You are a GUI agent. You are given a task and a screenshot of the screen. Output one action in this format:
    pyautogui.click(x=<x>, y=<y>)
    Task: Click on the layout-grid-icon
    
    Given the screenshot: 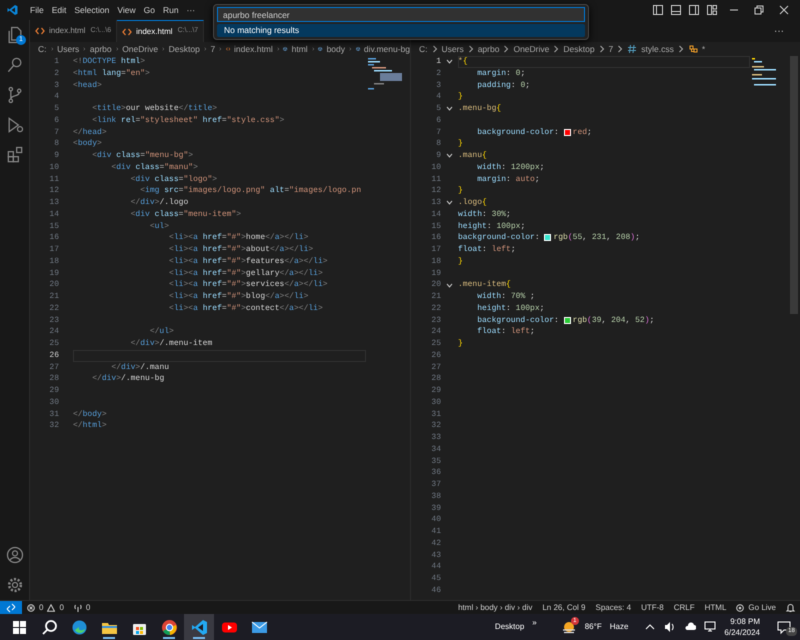 What is the action you would take?
    pyautogui.click(x=712, y=10)
    